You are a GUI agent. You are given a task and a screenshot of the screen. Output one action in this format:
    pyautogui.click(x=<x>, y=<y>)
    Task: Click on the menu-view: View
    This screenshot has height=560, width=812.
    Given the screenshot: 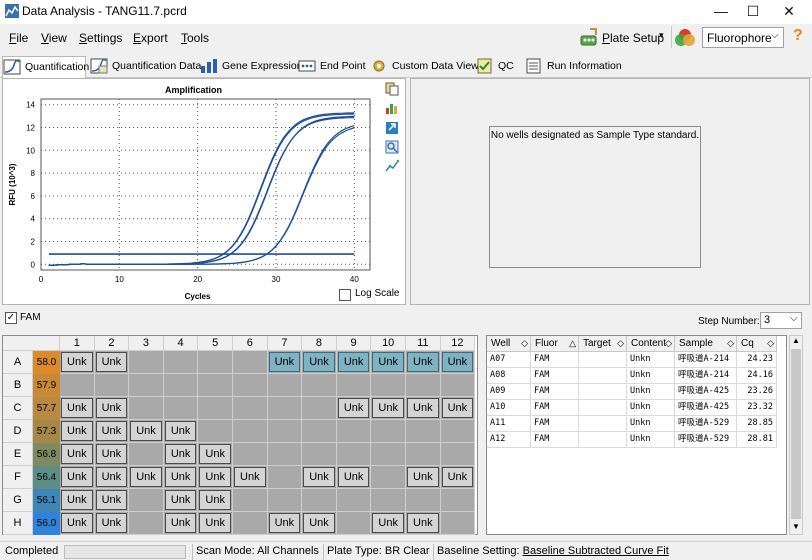 What is the action you would take?
    pyautogui.click(x=54, y=38)
    